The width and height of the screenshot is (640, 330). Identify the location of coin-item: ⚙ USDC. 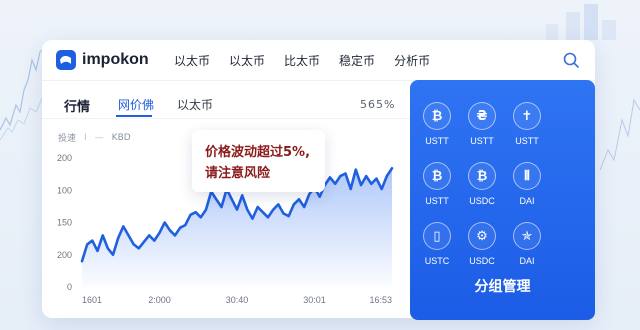
(482, 244).